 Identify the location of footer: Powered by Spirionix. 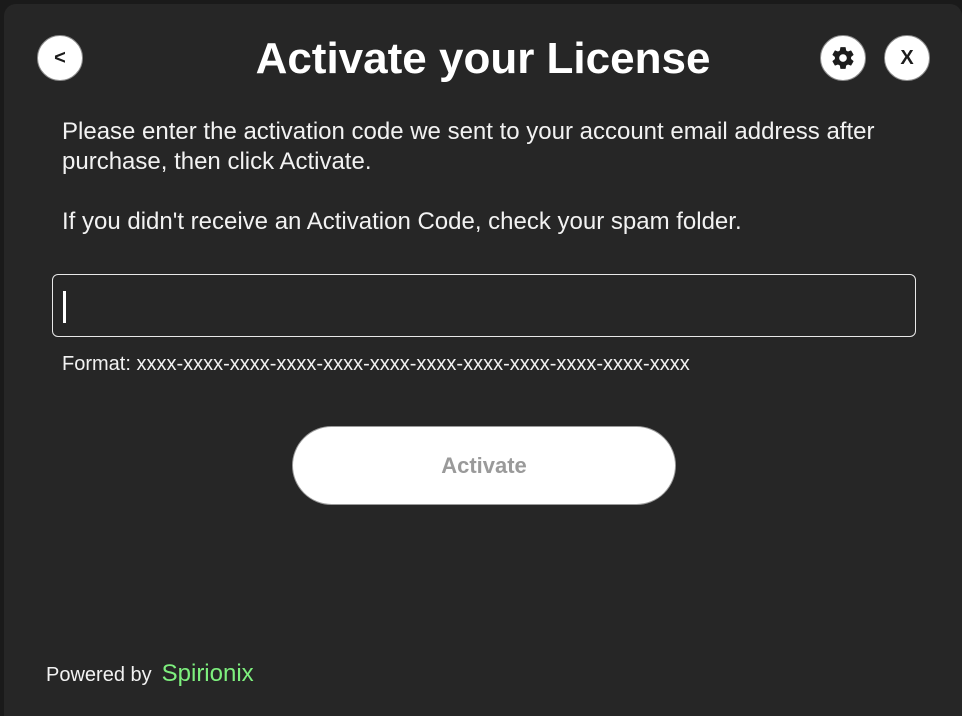
(150, 674).